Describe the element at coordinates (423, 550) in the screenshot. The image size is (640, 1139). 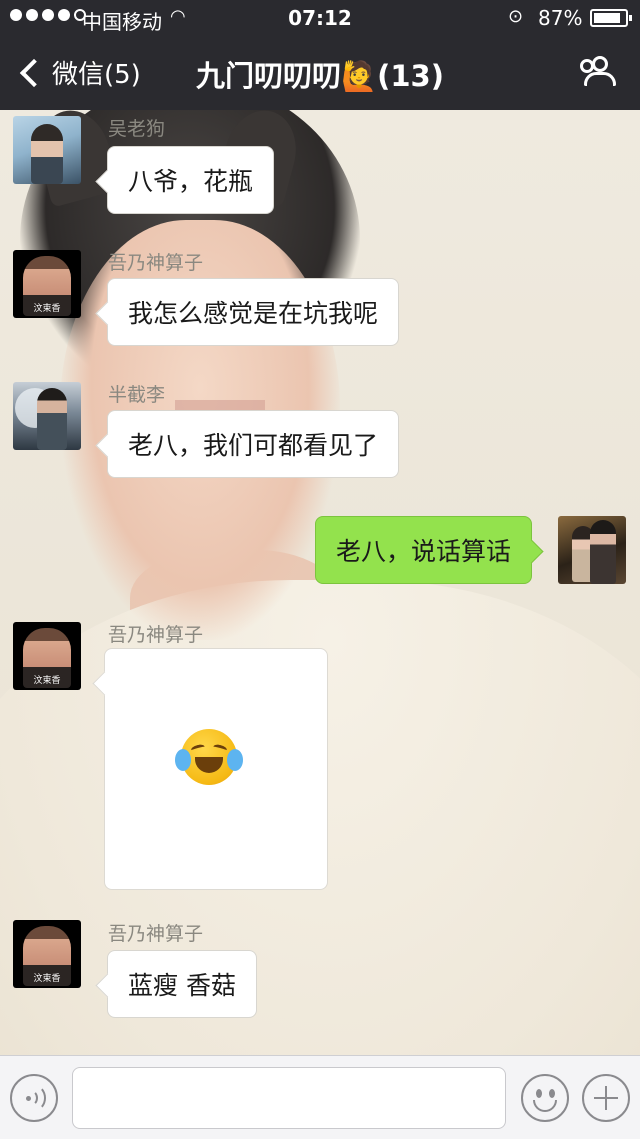
I see `my-message-bubble: 老八，说话算话` at that location.